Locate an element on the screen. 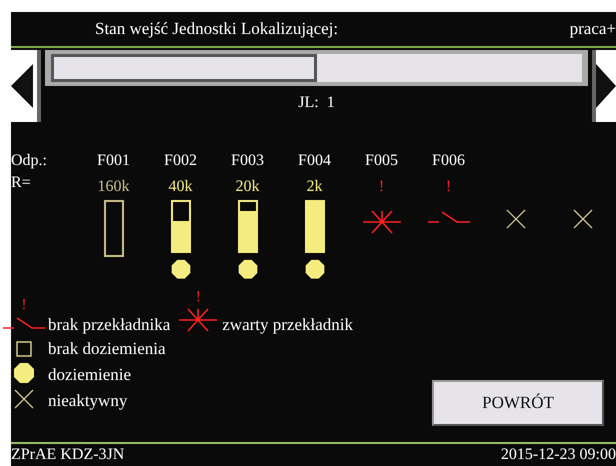 The height and width of the screenshot is (466, 616). screen-title: Stan wejść Jednostki Lokalizującej: is located at coordinates (217, 29).